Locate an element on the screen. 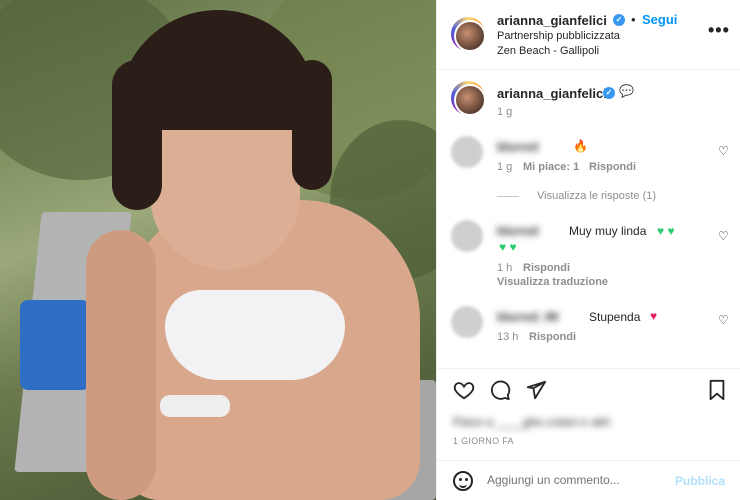 This screenshot has width=740, height=500. comment-input is located at coordinates (577, 480).